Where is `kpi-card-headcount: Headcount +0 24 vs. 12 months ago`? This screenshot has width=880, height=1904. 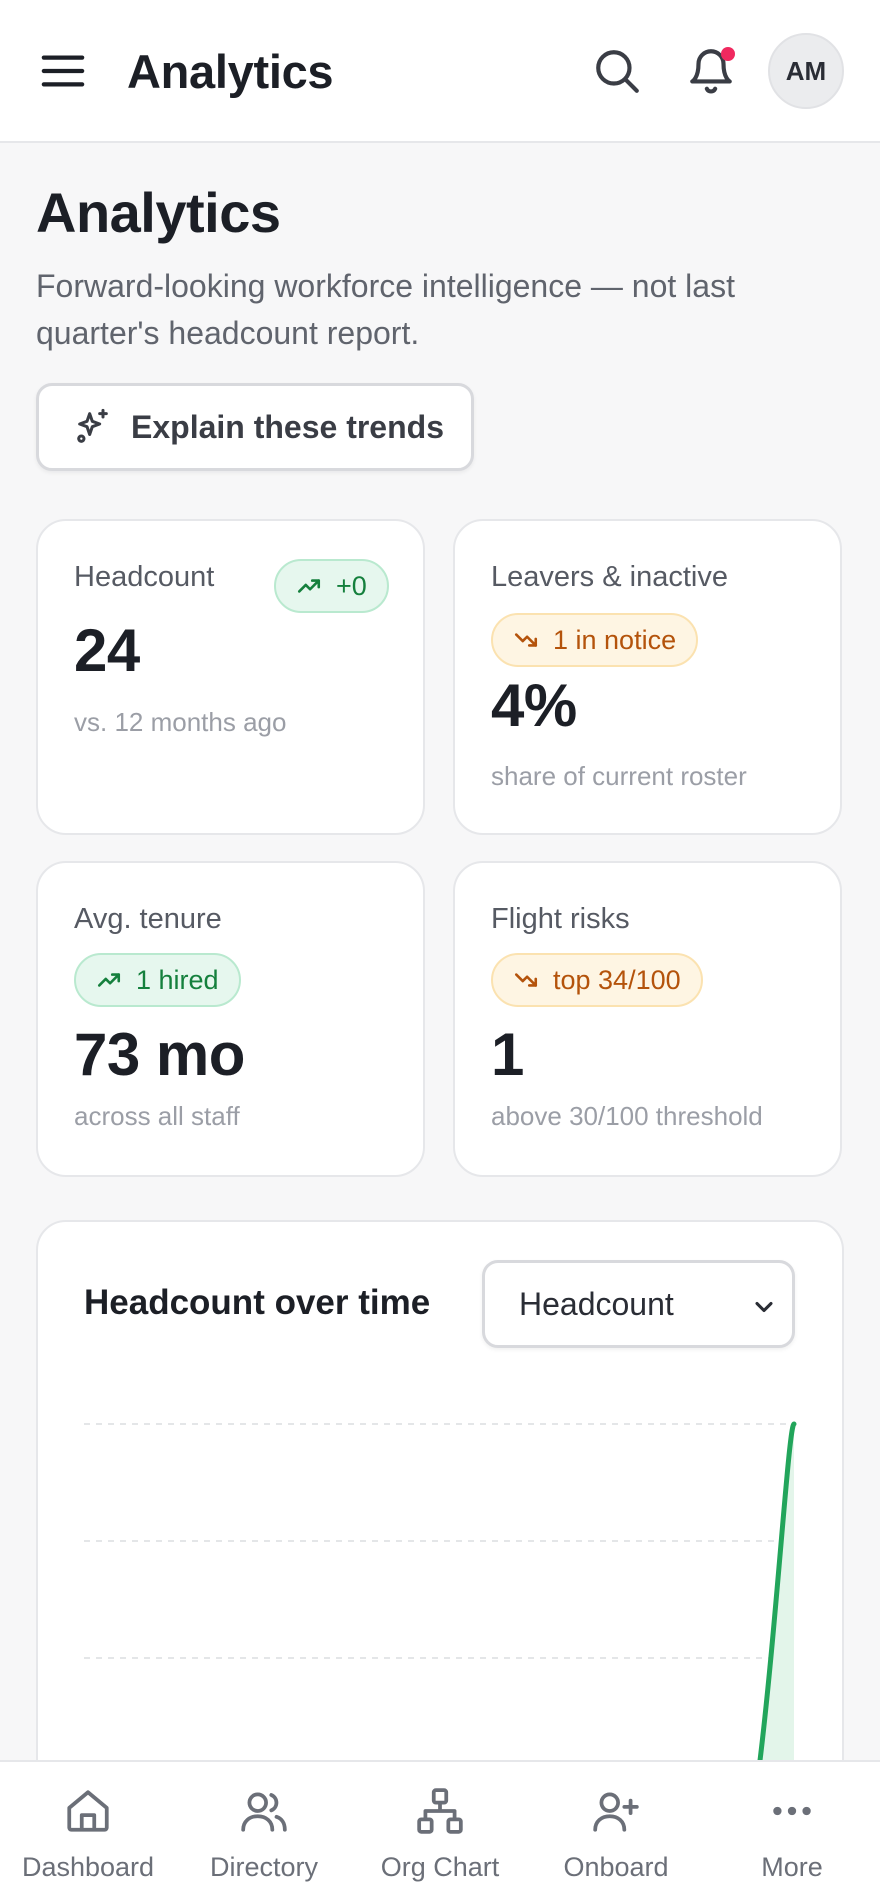
kpi-card-headcount: Headcount +0 24 vs. 12 months ago is located at coordinates (230, 677).